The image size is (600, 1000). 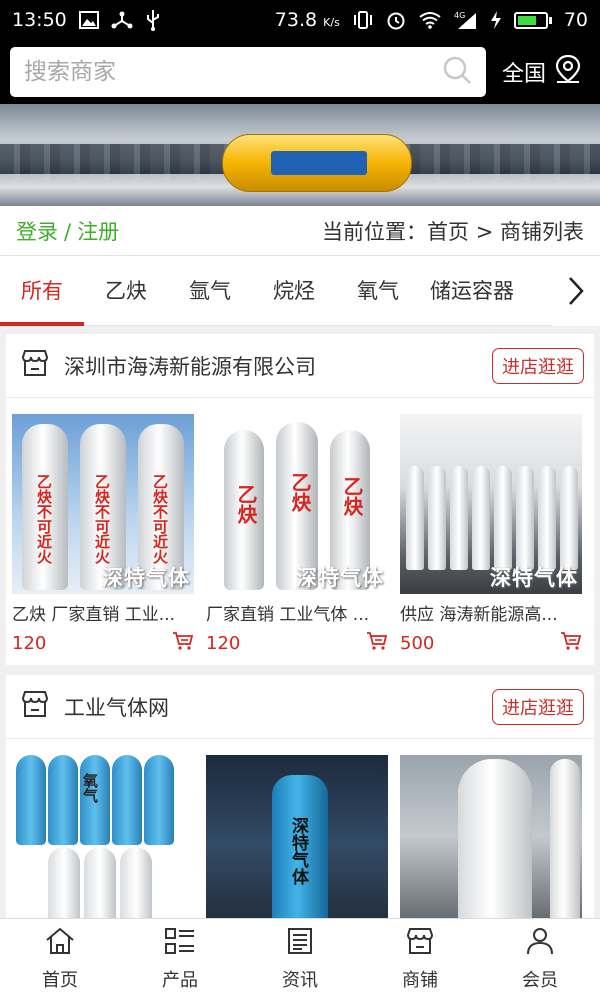 I want to click on product-card: 深特气体, so click(x=297, y=845).